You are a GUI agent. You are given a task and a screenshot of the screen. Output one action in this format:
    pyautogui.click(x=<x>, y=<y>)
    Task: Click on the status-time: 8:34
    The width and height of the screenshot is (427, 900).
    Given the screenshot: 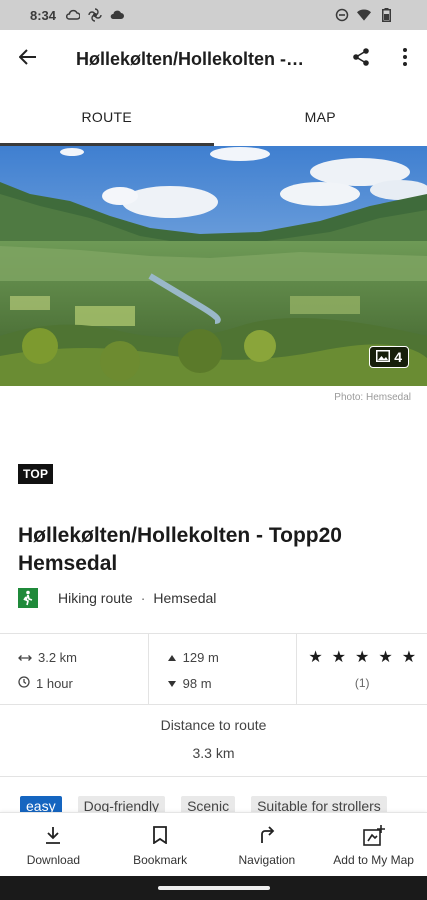 What is the action you would take?
    pyautogui.click(x=43, y=15)
    